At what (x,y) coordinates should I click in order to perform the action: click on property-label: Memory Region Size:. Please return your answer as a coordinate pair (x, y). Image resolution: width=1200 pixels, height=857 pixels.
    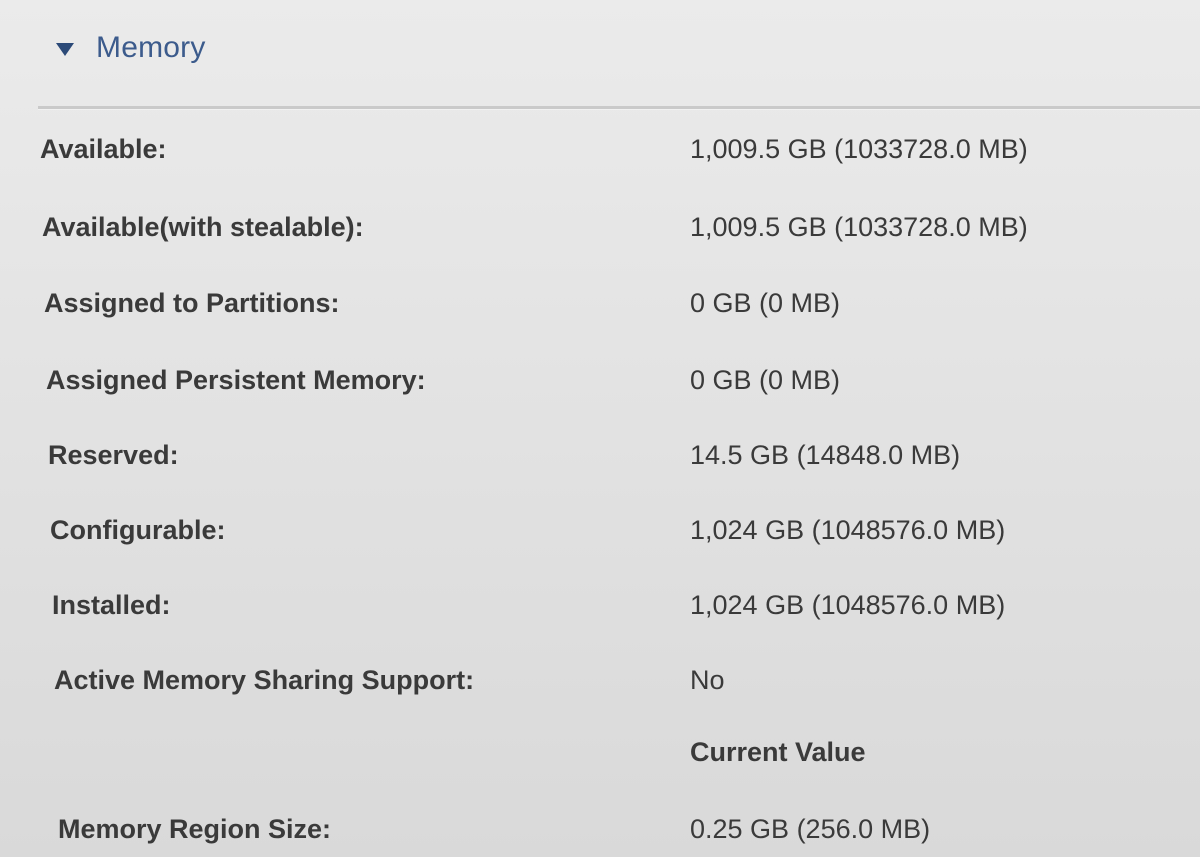
    Looking at the image, I should click on (195, 829).